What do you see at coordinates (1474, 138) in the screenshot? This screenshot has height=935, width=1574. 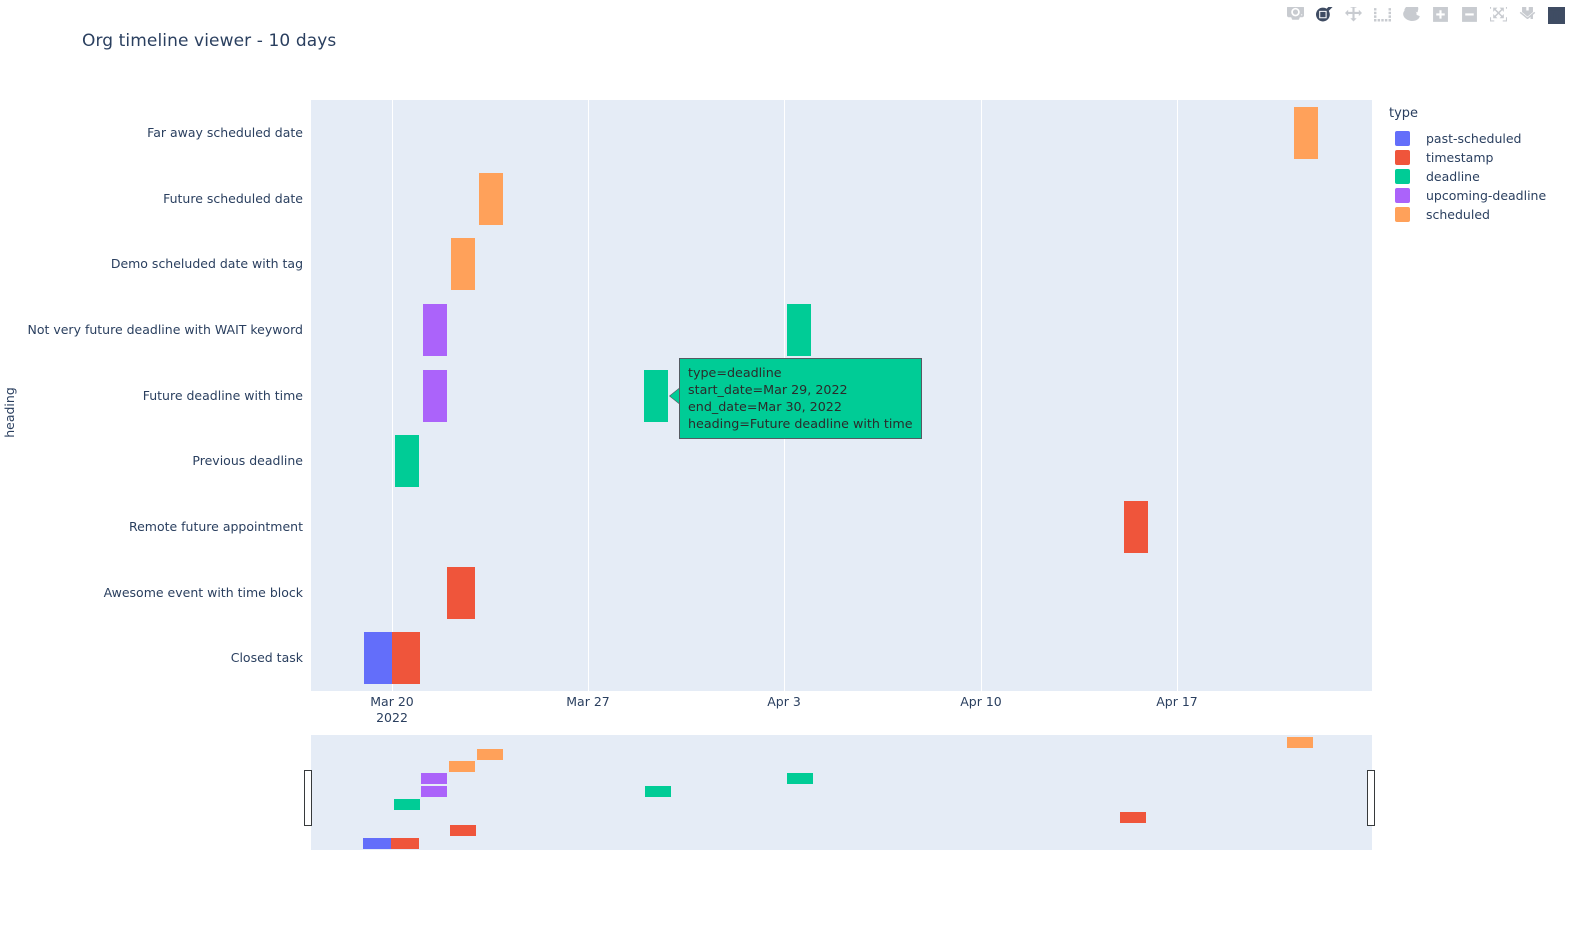 I see `legend-item-label: past-scheduled` at bounding box center [1474, 138].